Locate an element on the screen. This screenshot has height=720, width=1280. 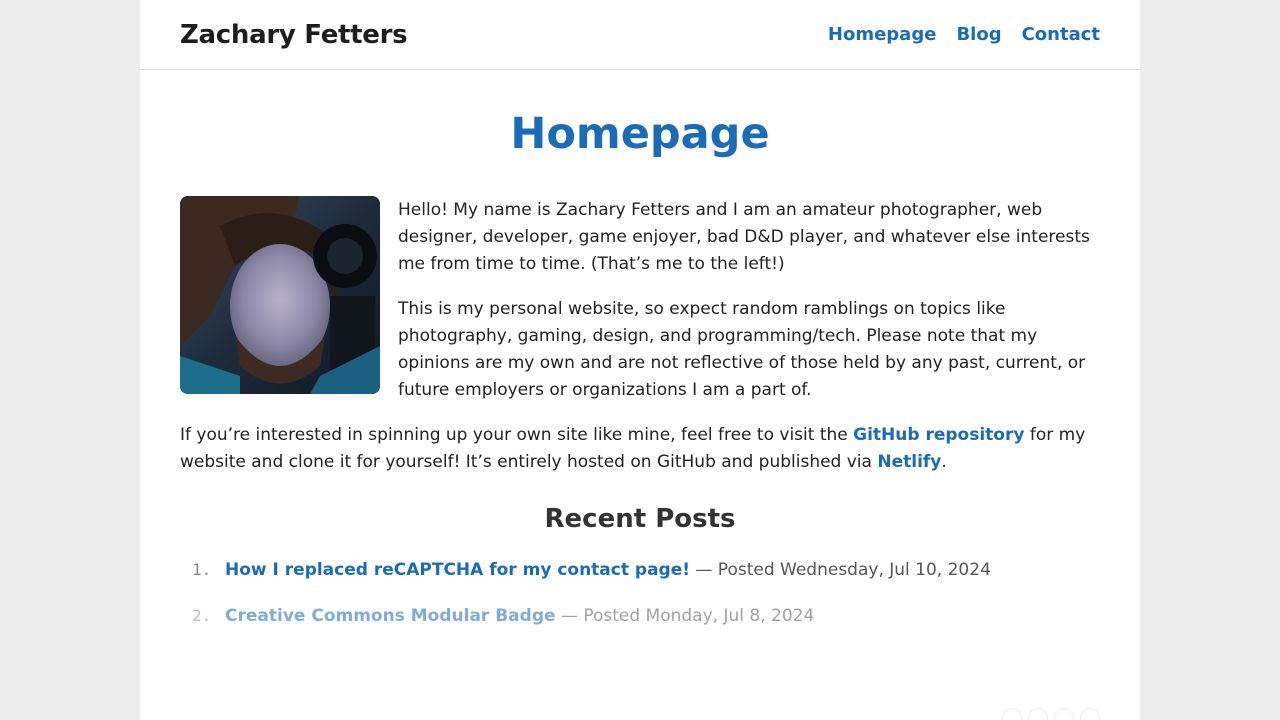
main-nav: Homepage Blog Contact is located at coordinates (964, 34).